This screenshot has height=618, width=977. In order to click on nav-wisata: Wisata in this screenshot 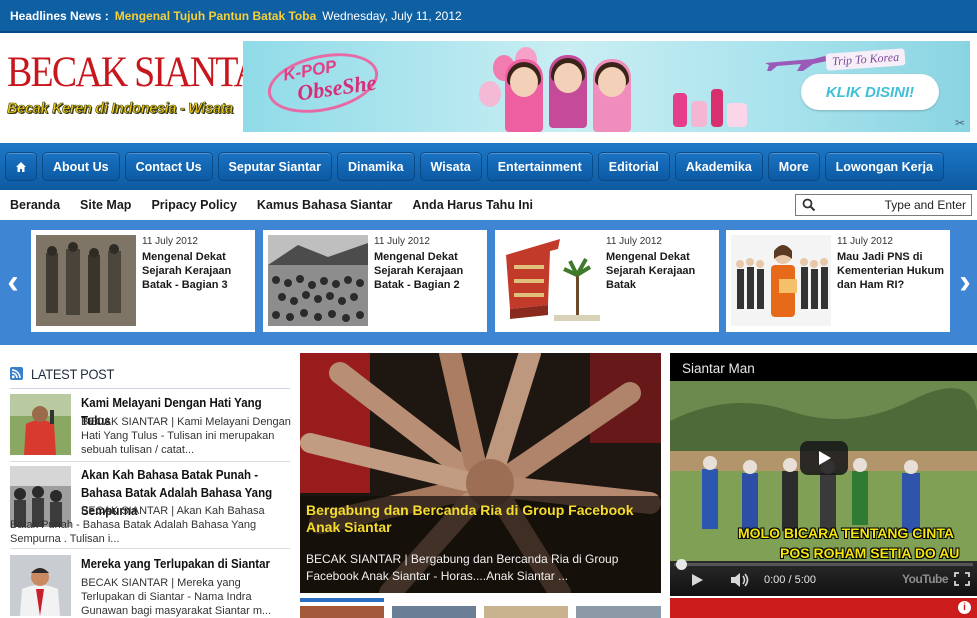, I will do `click(450, 166)`.